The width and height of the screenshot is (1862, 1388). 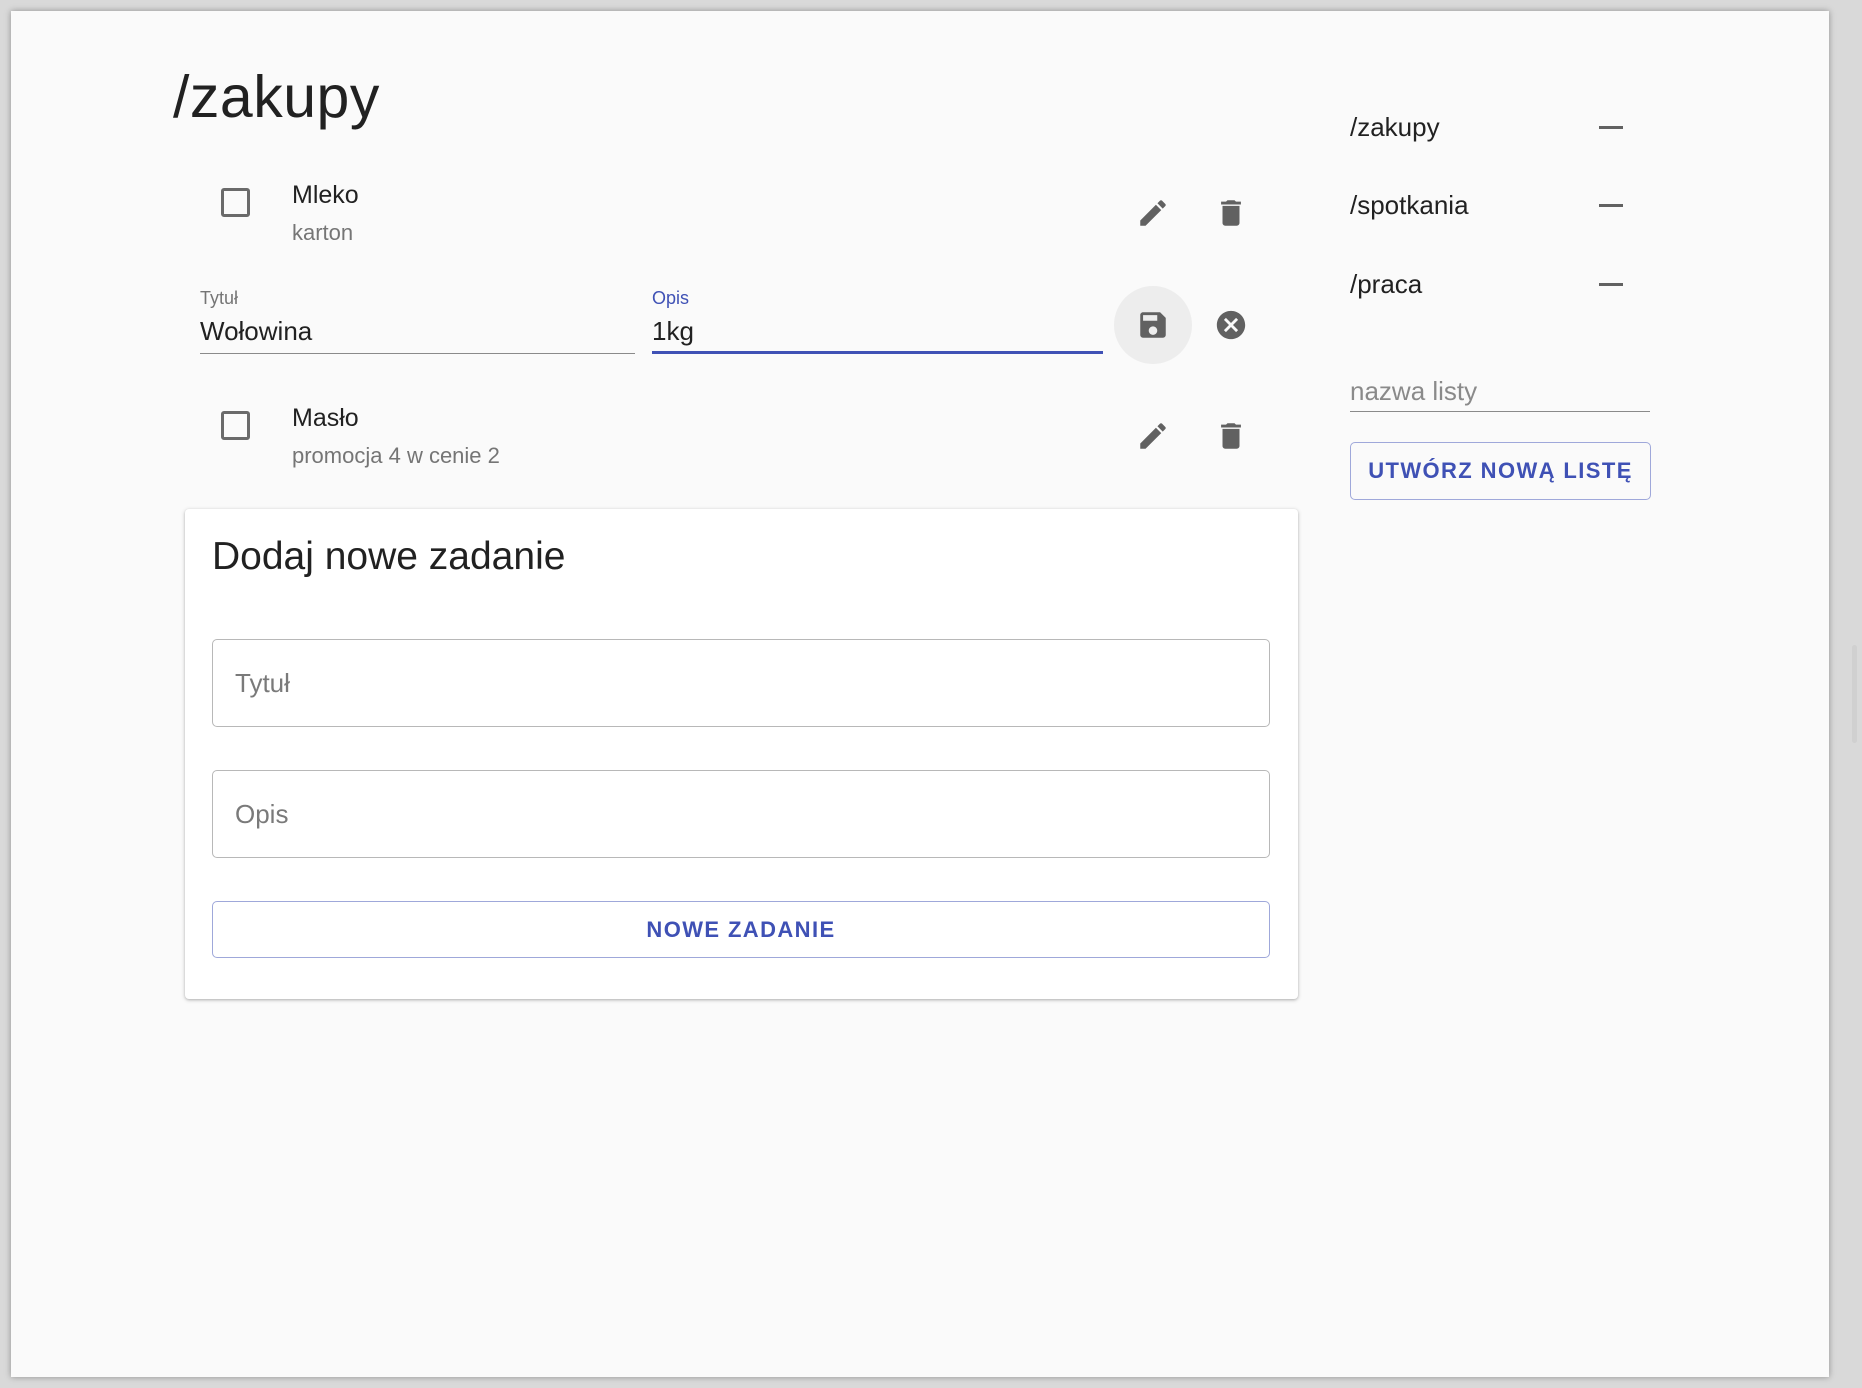 I want to click on floppy-disk-icon, so click(x=1153, y=325).